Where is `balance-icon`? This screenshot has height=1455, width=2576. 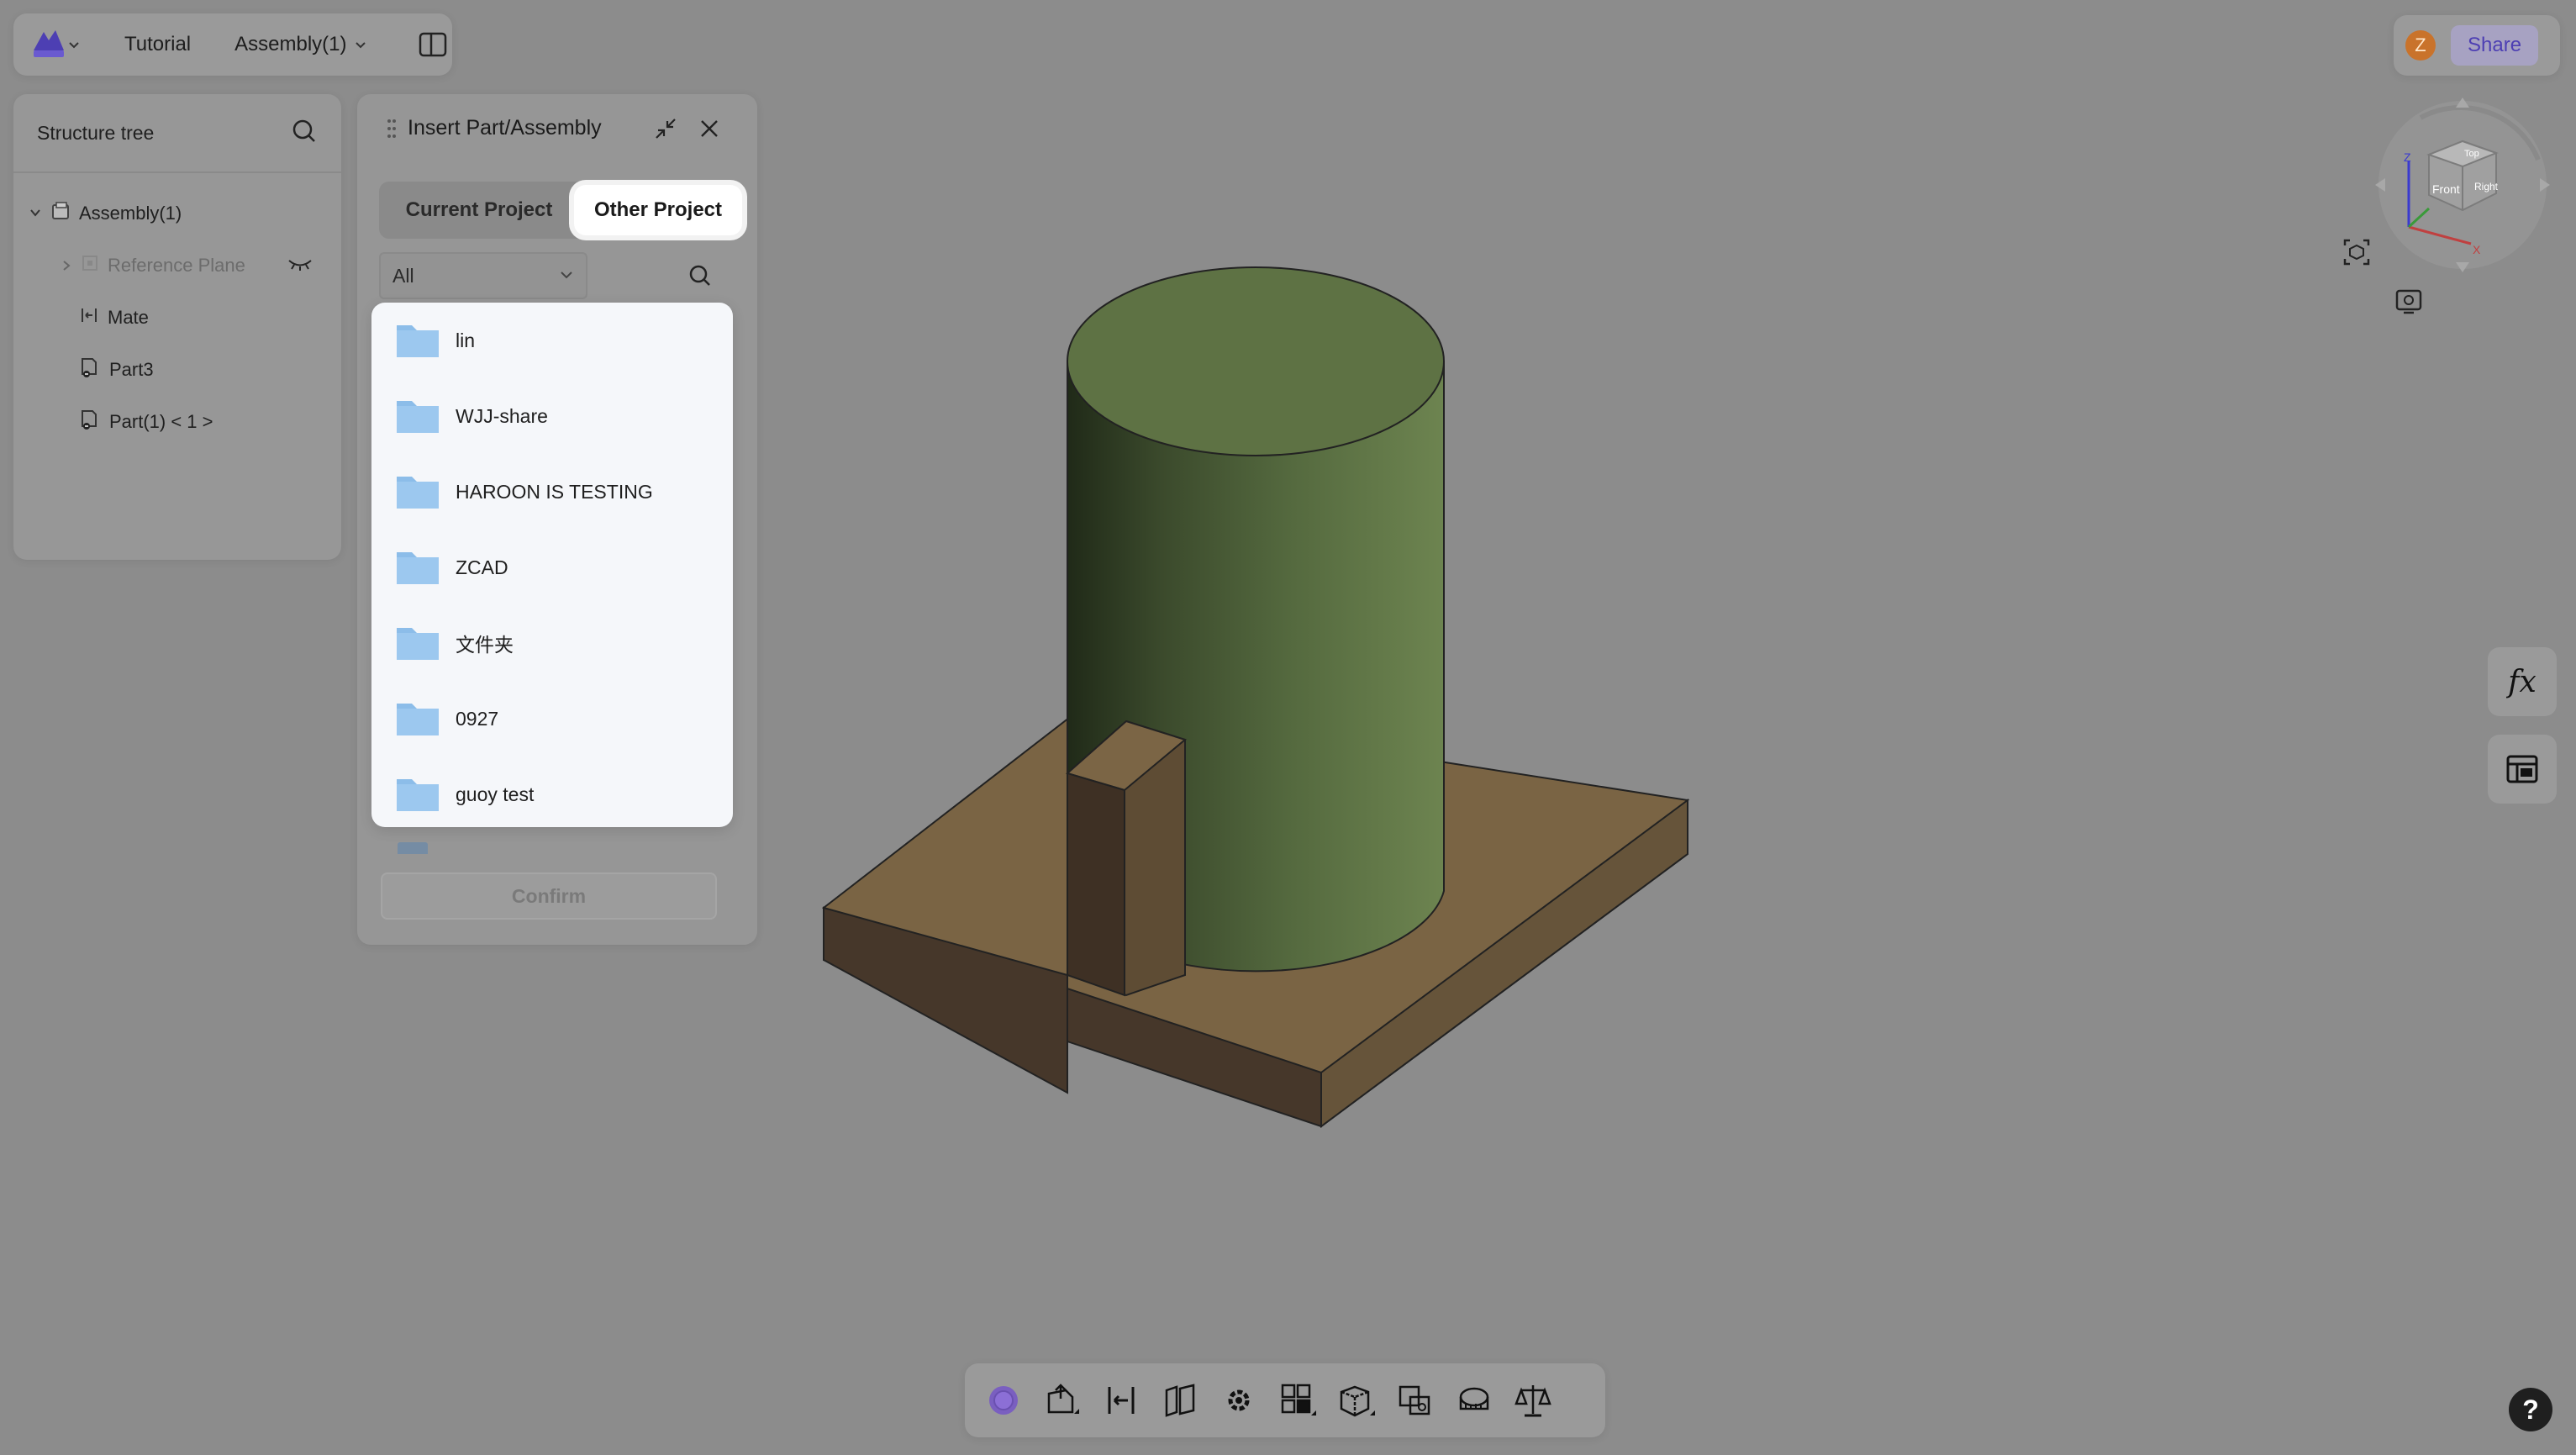 balance-icon is located at coordinates (1533, 1400).